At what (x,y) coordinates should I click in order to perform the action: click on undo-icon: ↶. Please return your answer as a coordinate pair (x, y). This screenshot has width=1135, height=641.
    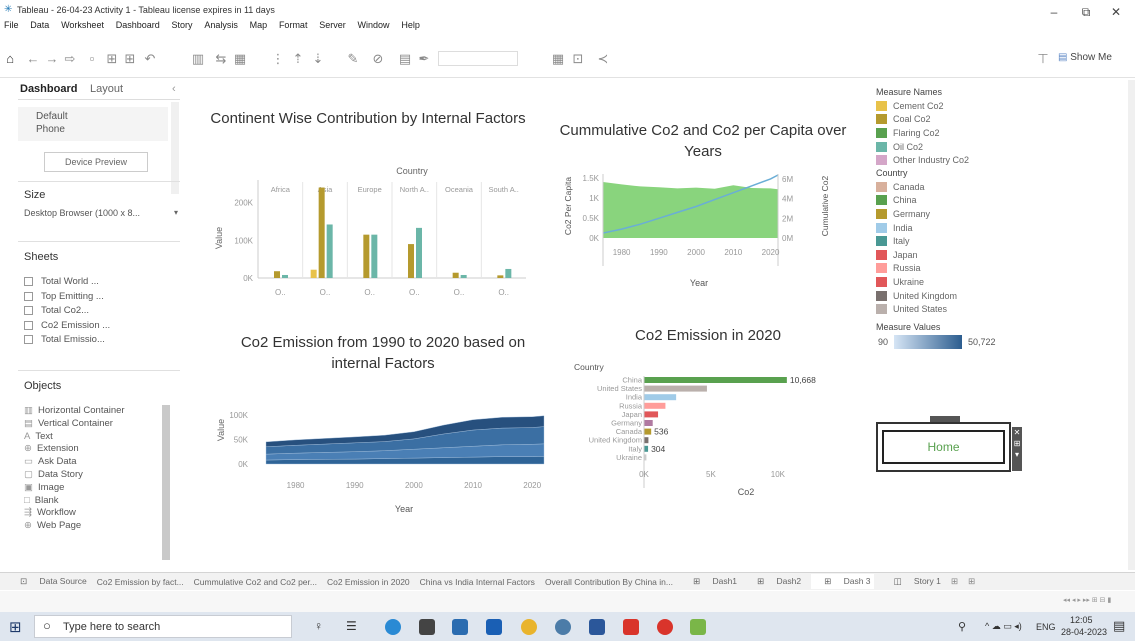
    Looking at the image, I should click on (150, 59).